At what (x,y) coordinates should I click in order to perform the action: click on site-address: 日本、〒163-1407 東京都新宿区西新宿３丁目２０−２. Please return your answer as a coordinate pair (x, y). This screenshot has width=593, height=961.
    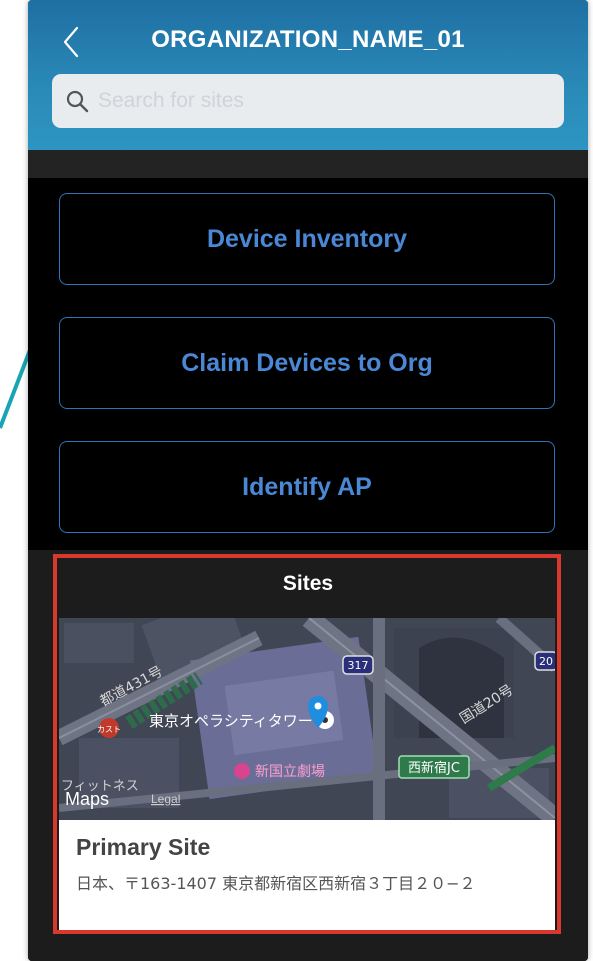
    Looking at the image, I should click on (276, 883).